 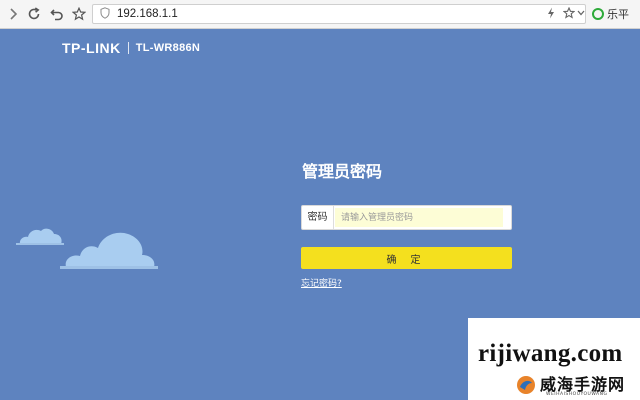 What do you see at coordinates (321, 282) in the screenshot?
I see `forgot-password-link: 忘记密码?` at bounding box center [321, 282].